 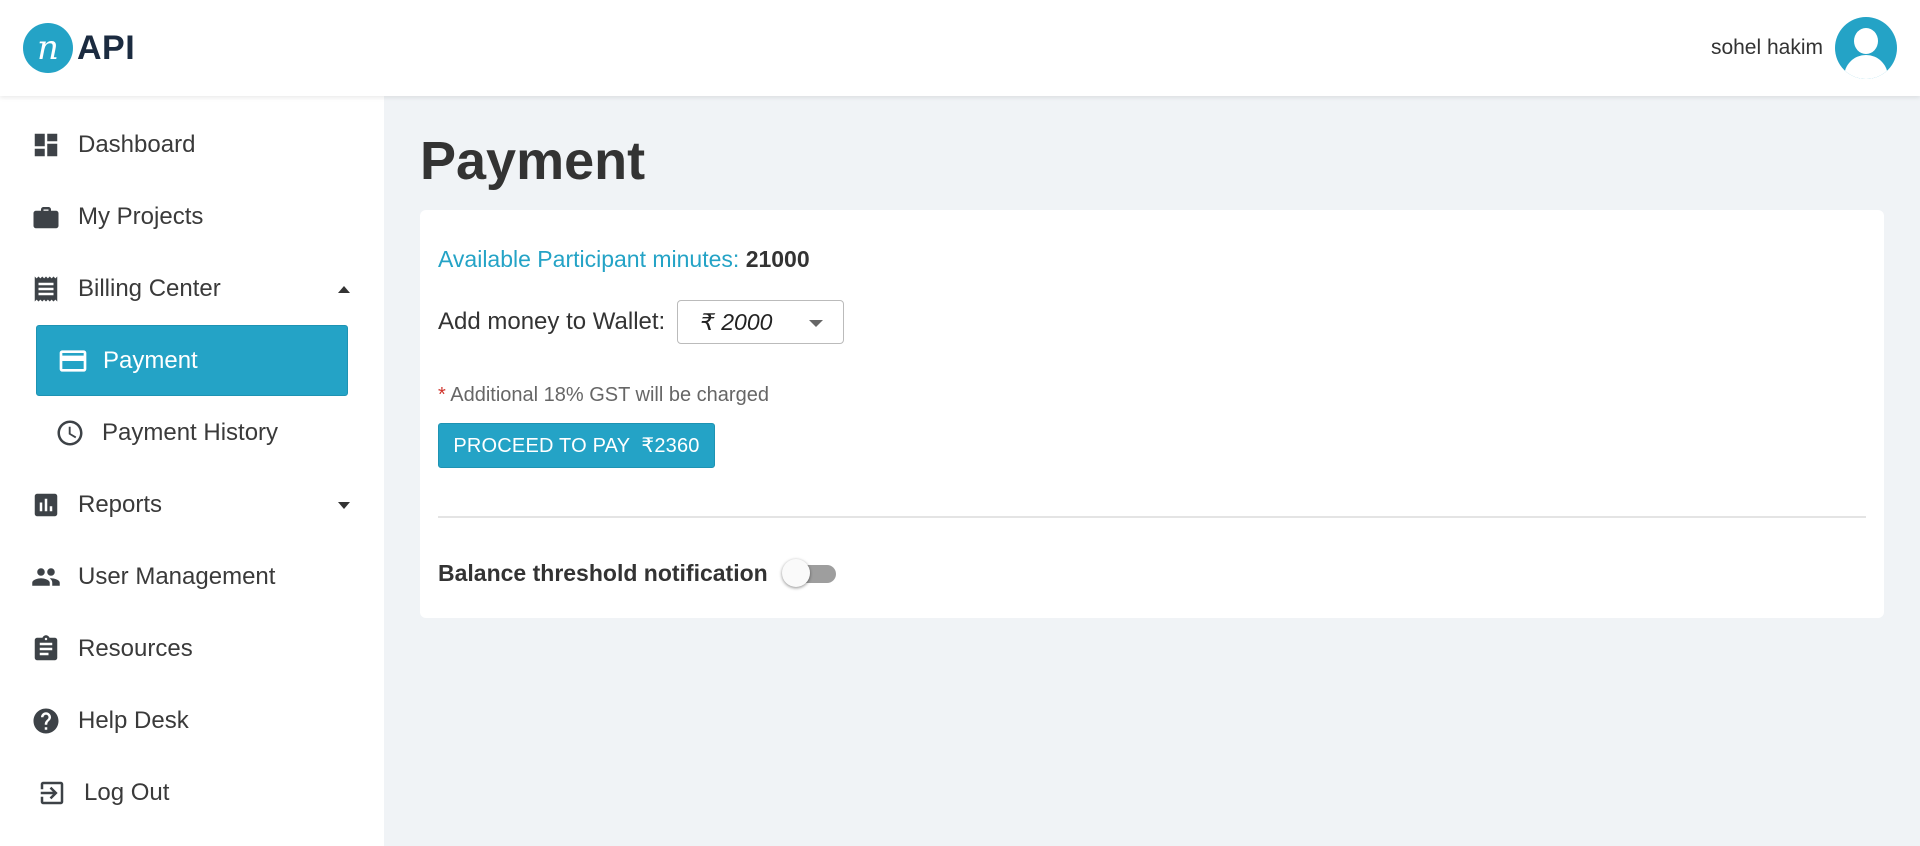 I want to click on sidebar-item-label: Log Out, so click(x=127, y=792).